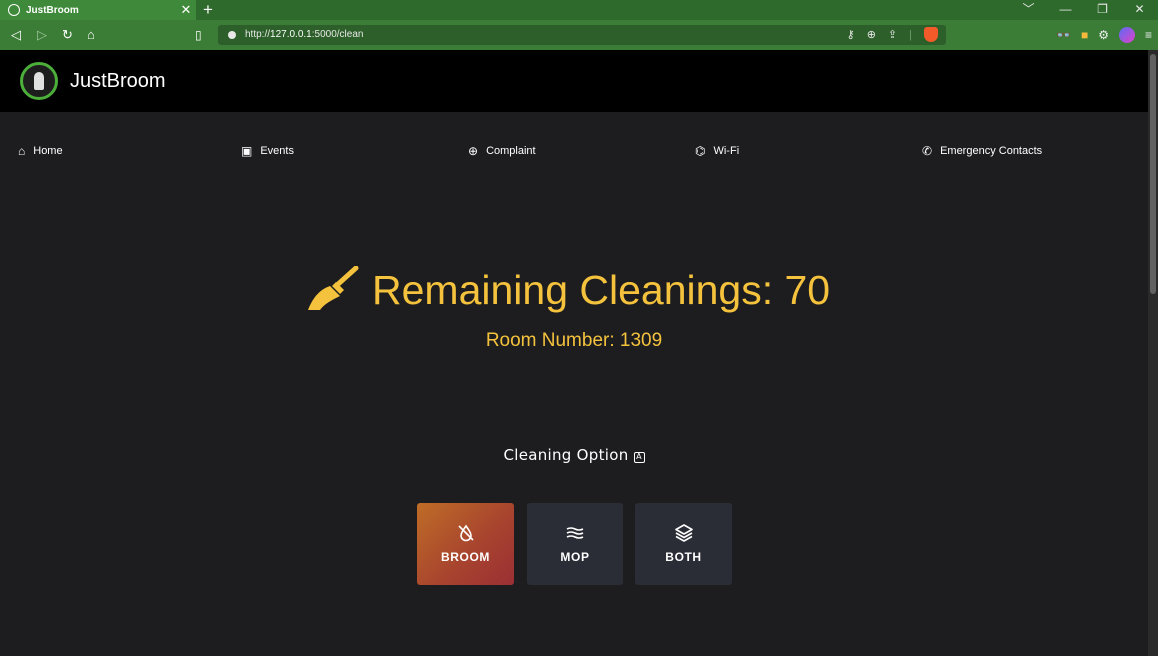  What do you see at coordinates (683, 557) in the screenshot?
I see `option-label: BOTH` at bounding box center [683, 557].